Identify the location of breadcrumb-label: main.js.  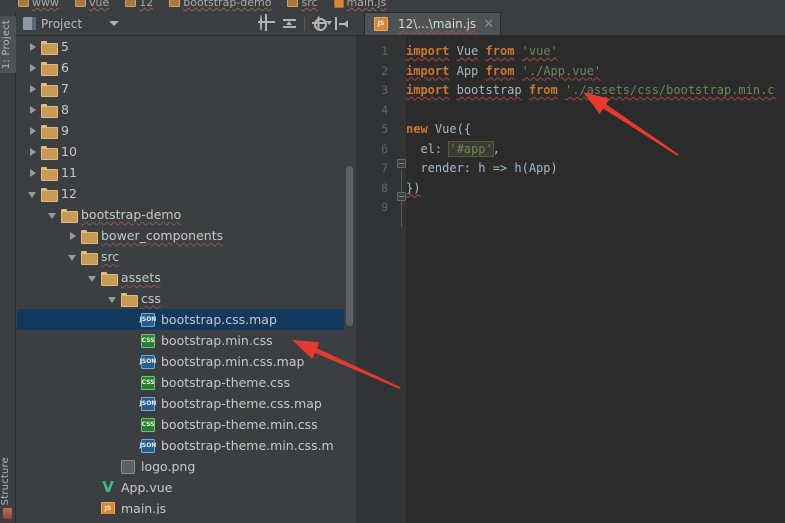
(366, 4).